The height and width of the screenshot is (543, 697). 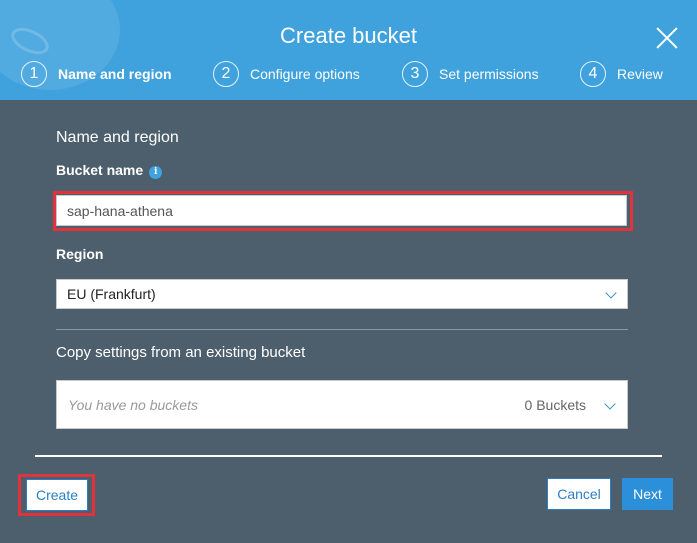 What do you see at coordinates (342, 294) in the screenshot?
I see `region-select: EU (Frankfurt)` at bounding box center [342, 294].